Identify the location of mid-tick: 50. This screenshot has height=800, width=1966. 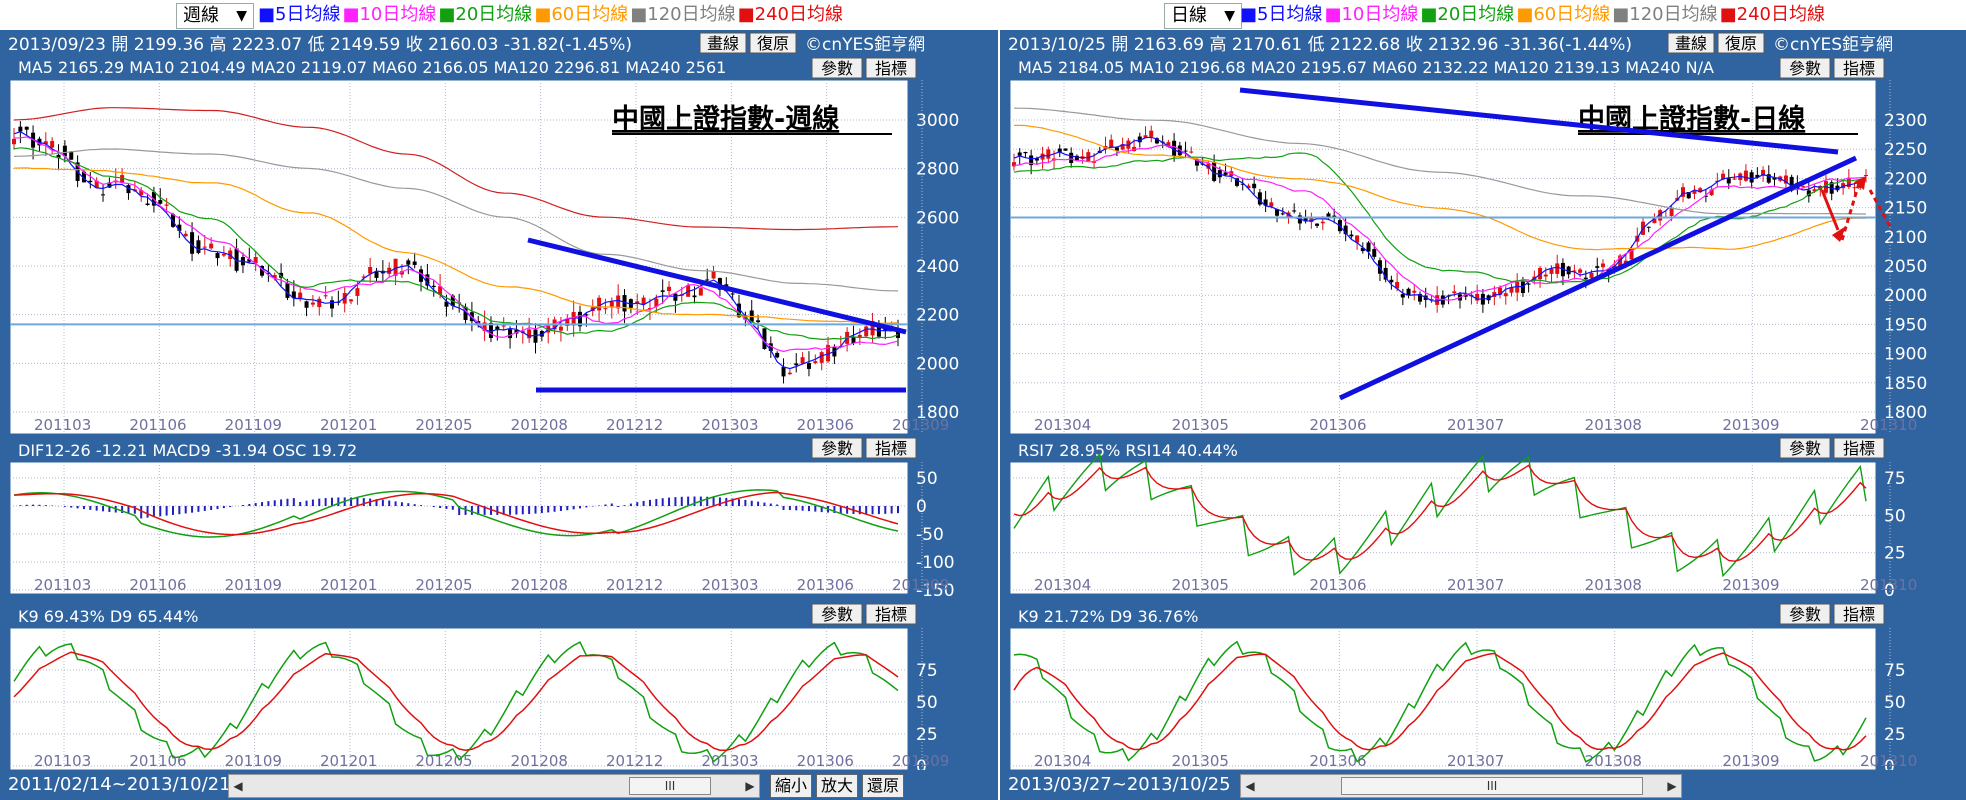
(1895, 516).